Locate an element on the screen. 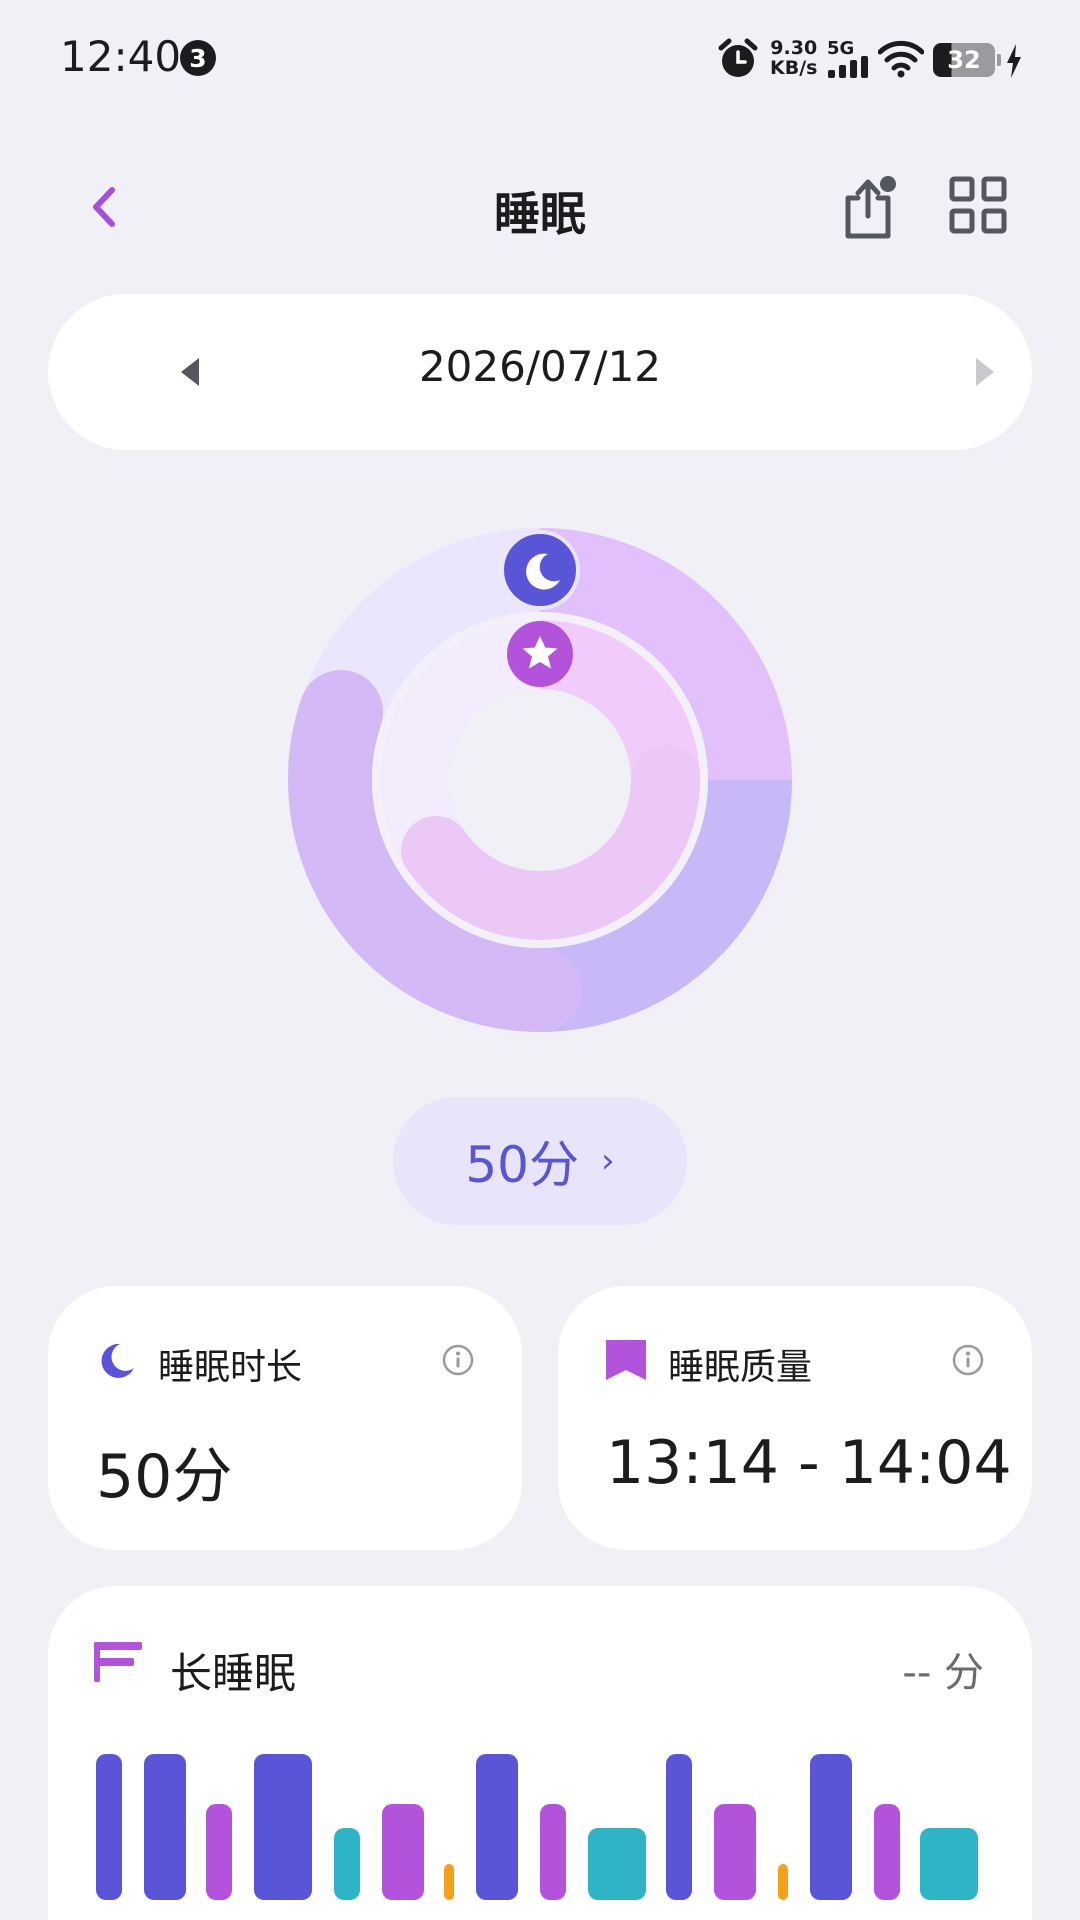 The height and width of the screenshot is (1920, 1080). metric-value: 50分 is located at coordinates (164, 1477).